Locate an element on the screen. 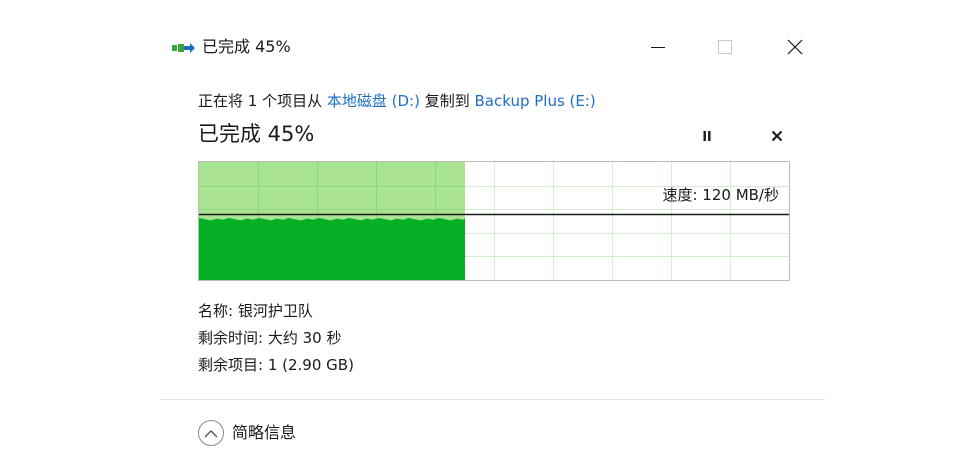 This screenshot has width=963, height=474. destination-drive-link: Backup Plus (E:) is located at coordinates (534, 101).